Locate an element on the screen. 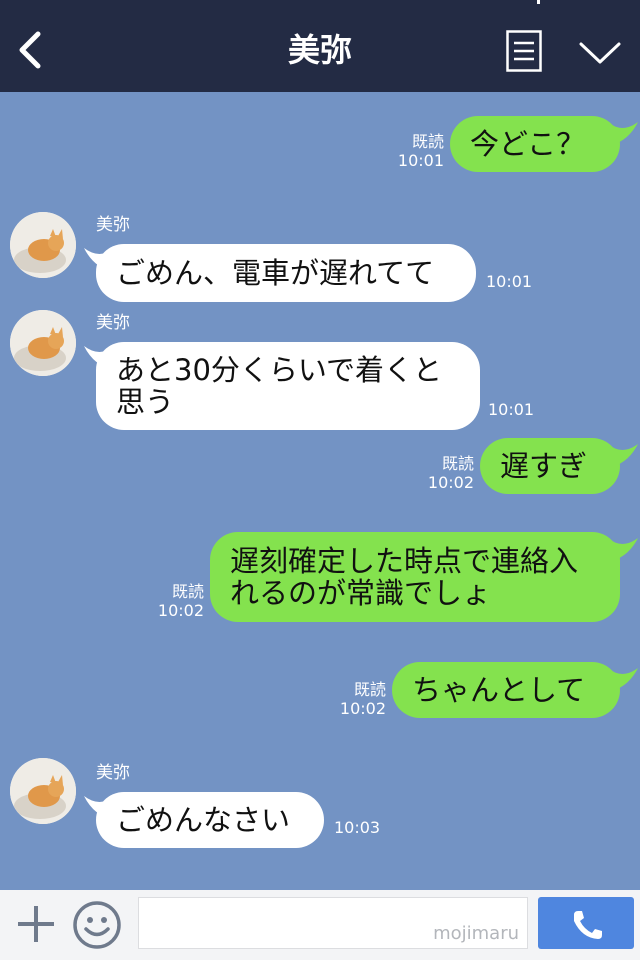 This screenshot has height=960, width=640. phone-icon is located at coordinates (588, 925).